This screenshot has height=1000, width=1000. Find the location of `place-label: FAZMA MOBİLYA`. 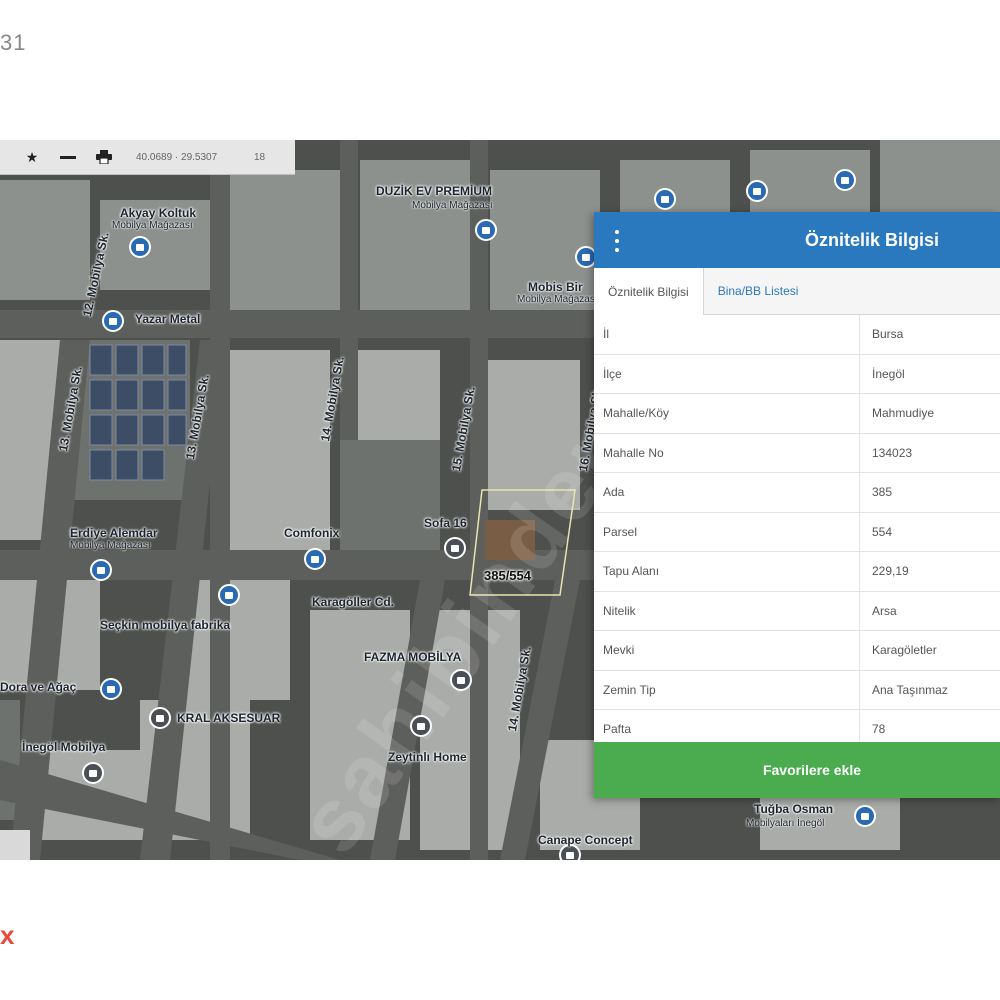

place-label: FAZMA MOBİLYA is located at coordinates (413, 657).